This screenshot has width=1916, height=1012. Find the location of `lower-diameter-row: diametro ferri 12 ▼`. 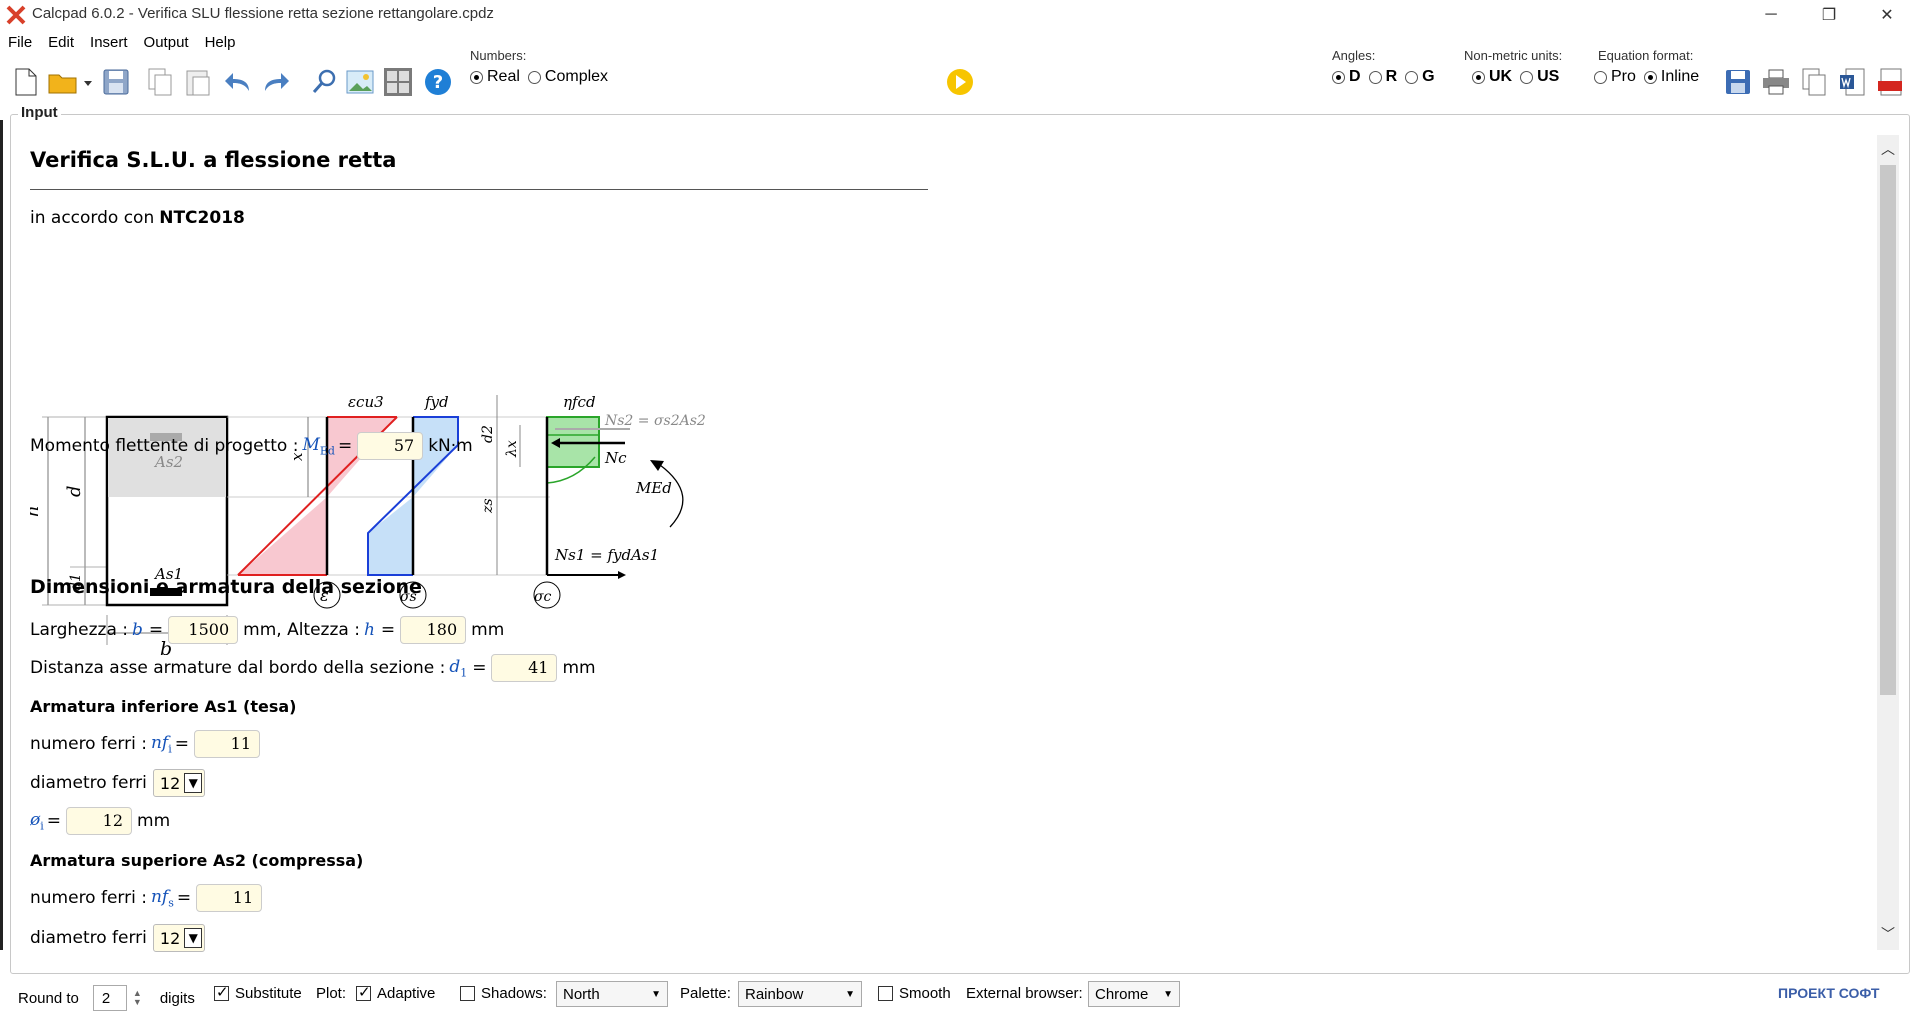

lower-diameter-row: diametro ferri 12 ▼ is located at coordinates (118, 783).